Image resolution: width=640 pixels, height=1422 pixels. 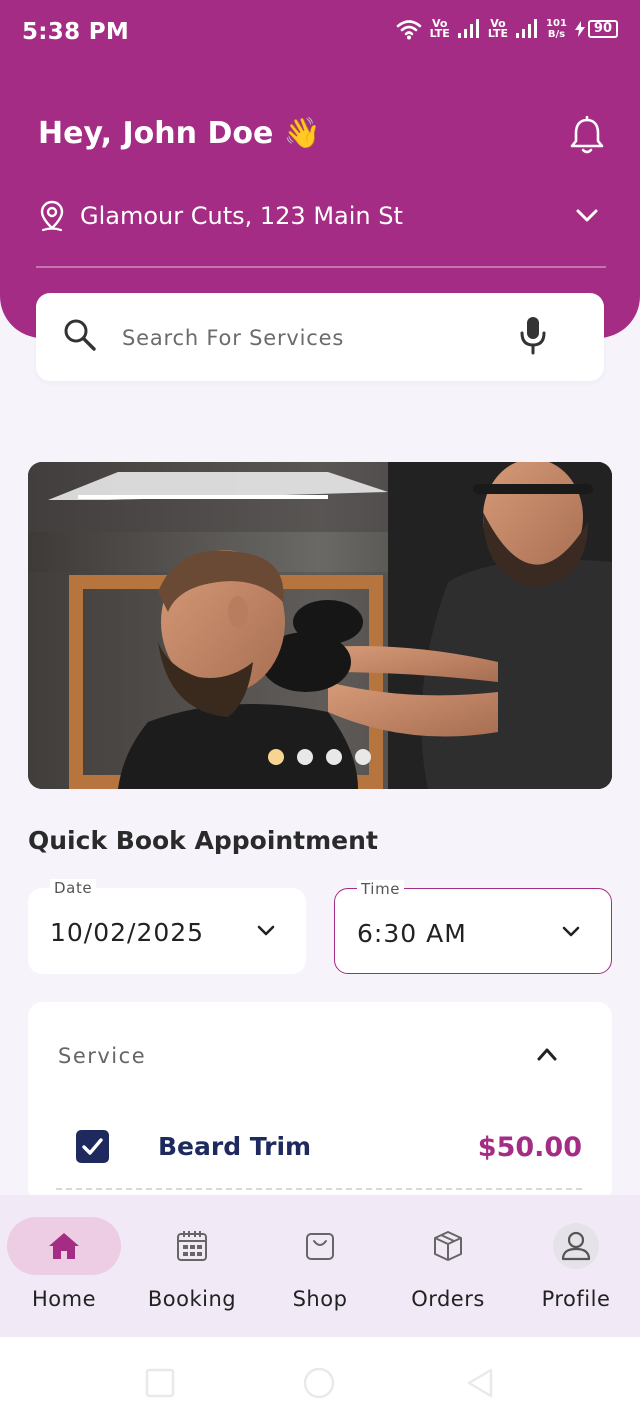 I want to click on location-label: Glamour Cuts, 123 Main St, so click(x=241, y=216).